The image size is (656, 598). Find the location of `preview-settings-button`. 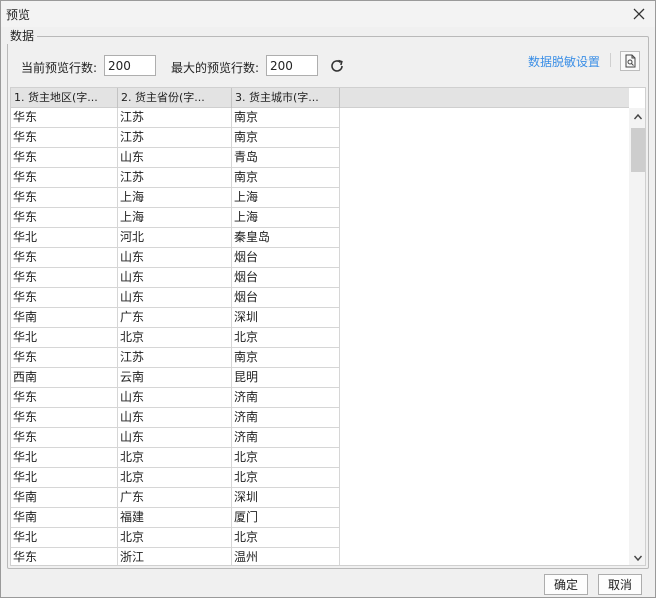

preview-settings-button is located at coordinates (630, 61).